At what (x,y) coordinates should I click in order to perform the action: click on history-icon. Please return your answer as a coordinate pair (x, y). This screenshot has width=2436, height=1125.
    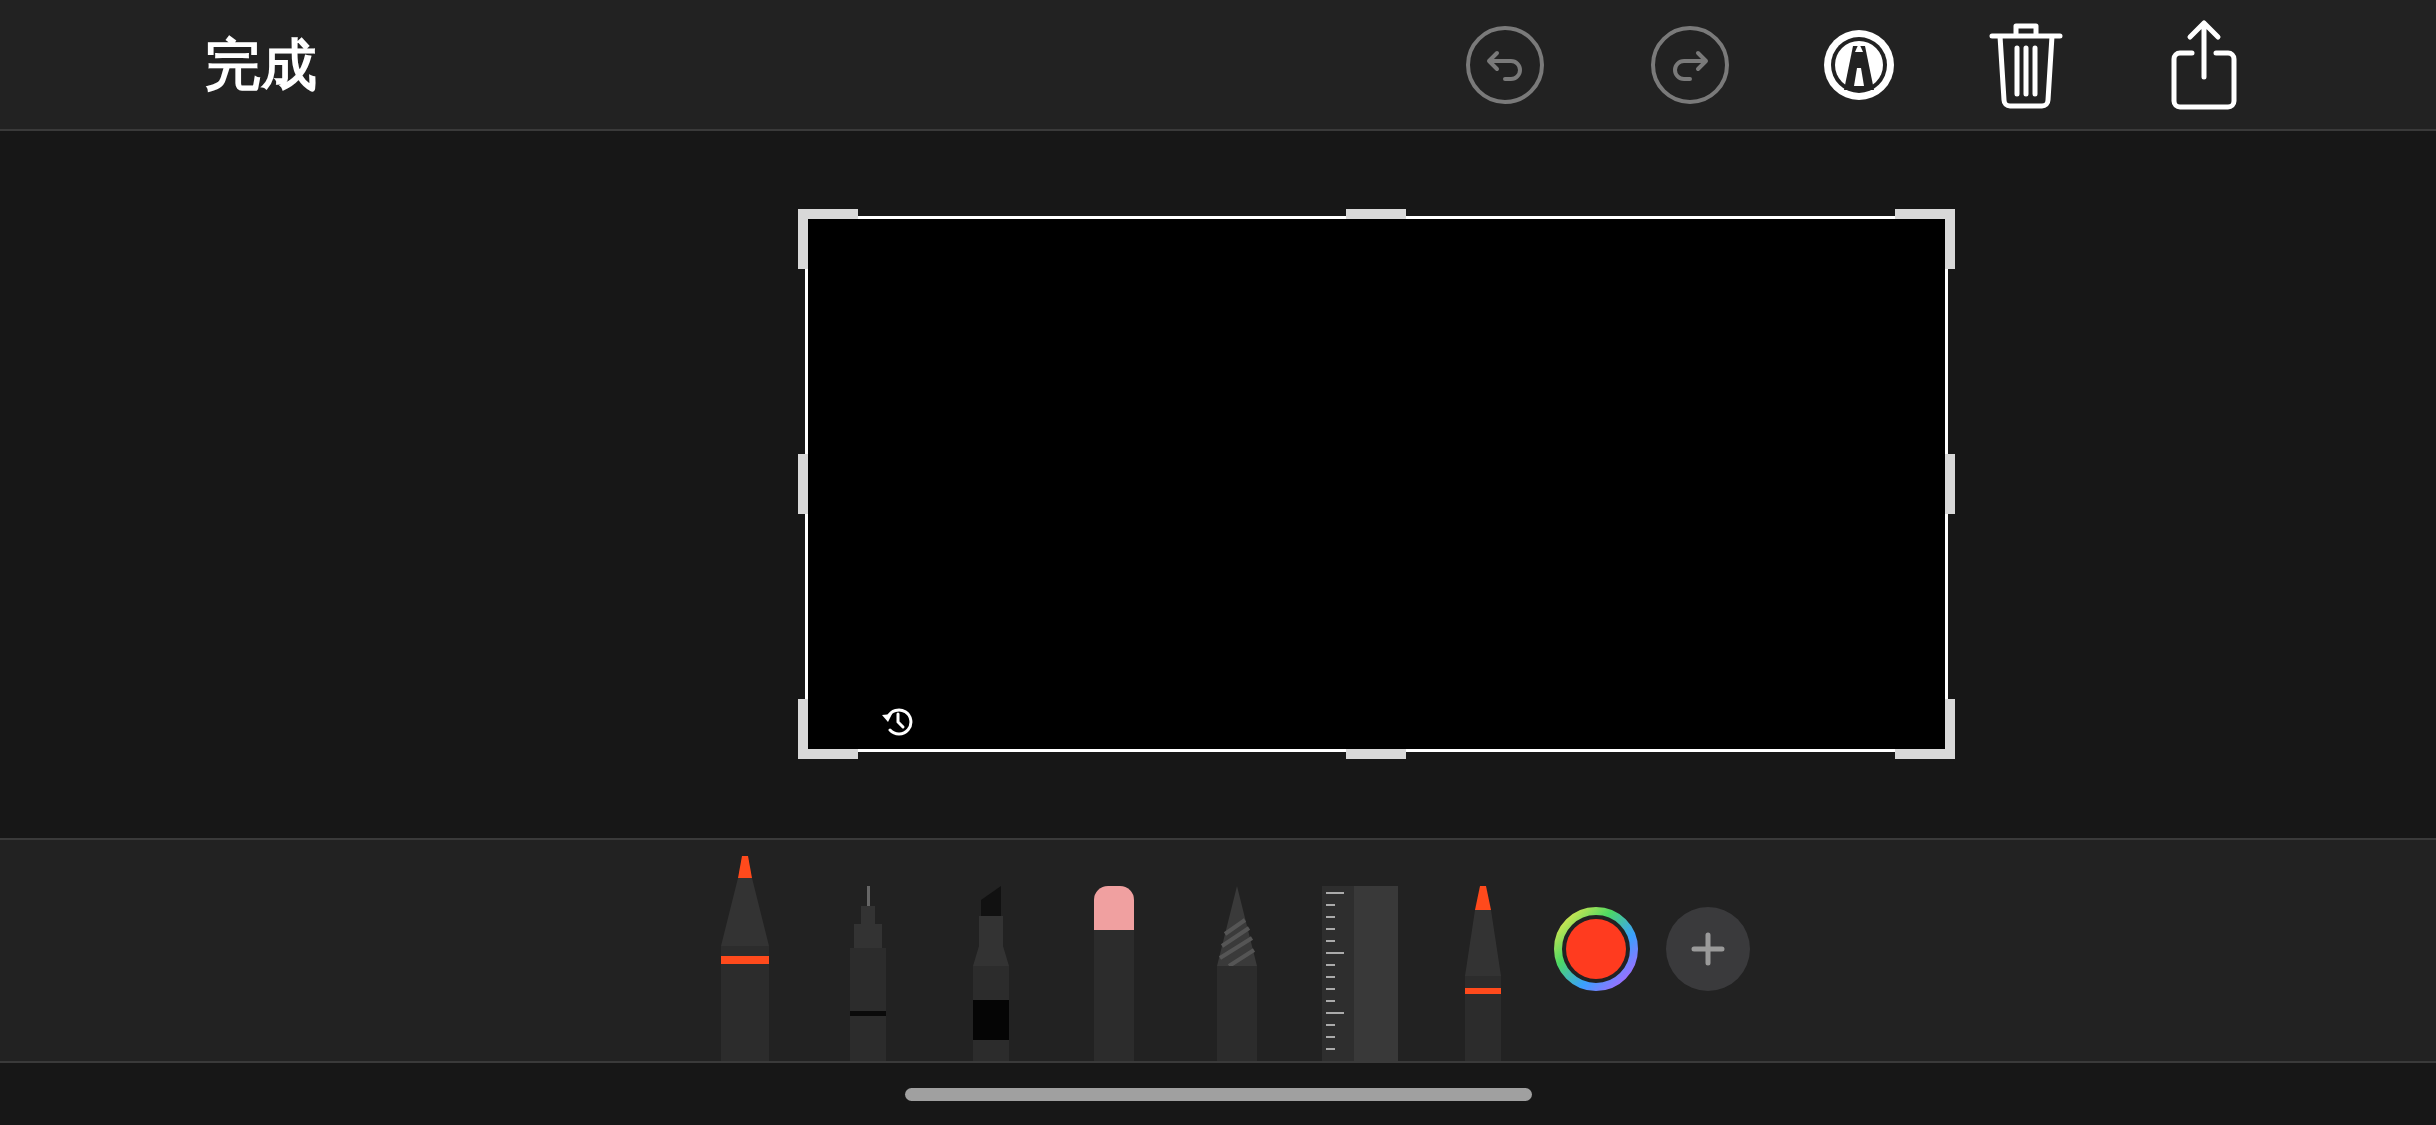
    Looking at the image, I should click on (897, 721).